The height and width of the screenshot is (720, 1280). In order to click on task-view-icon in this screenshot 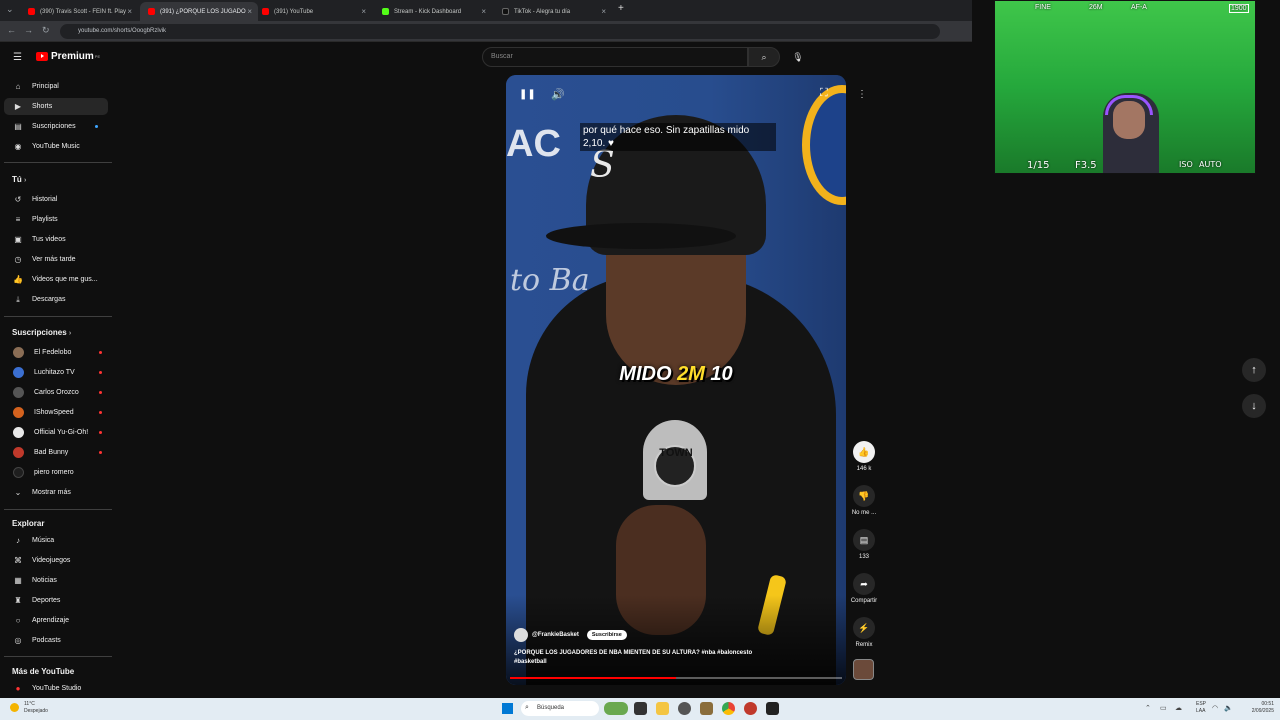, I will do `click(640, 708)`.